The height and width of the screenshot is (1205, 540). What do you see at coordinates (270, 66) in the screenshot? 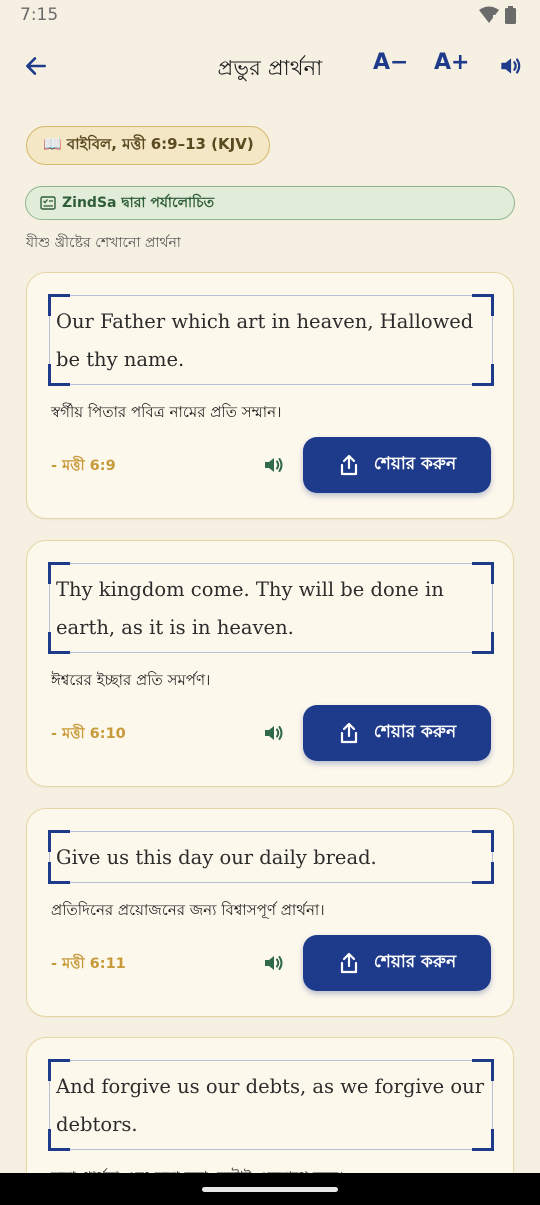
I see `app-bar: প্রভুর প্রার্থনা A− A+` at bounding box center [270, 66].